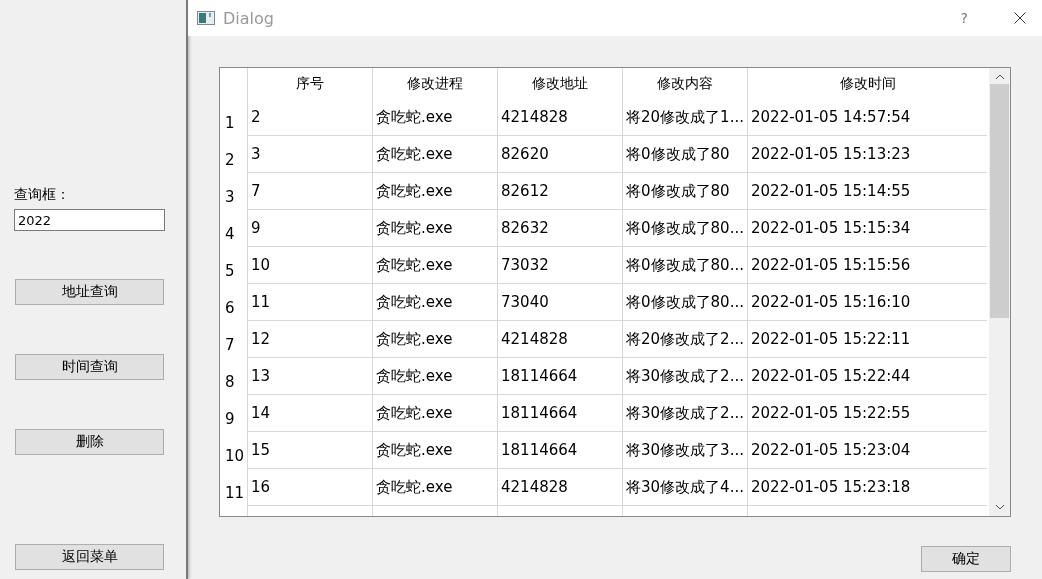 The width and height of the screenshot is (1042, 579). What do you see at coordinates (966, 559) in the screenshot?
I see `ok-button: 确定` at bounding box center [966, 559].